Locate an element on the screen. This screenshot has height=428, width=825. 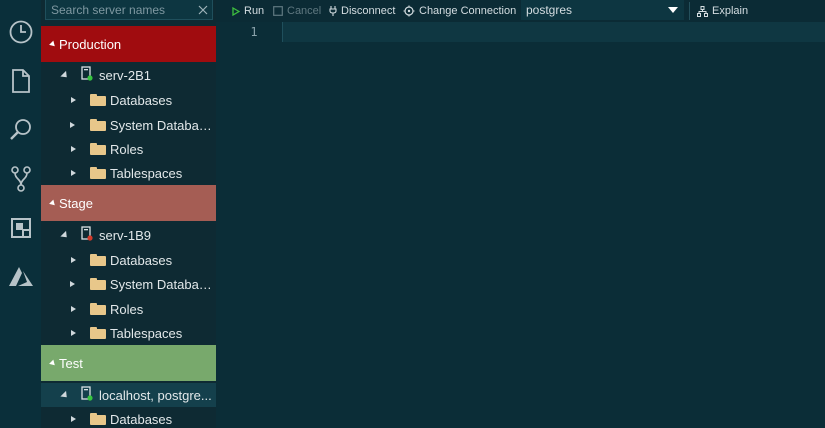
server-group-label: Stage is located at coordinates (76, 203).